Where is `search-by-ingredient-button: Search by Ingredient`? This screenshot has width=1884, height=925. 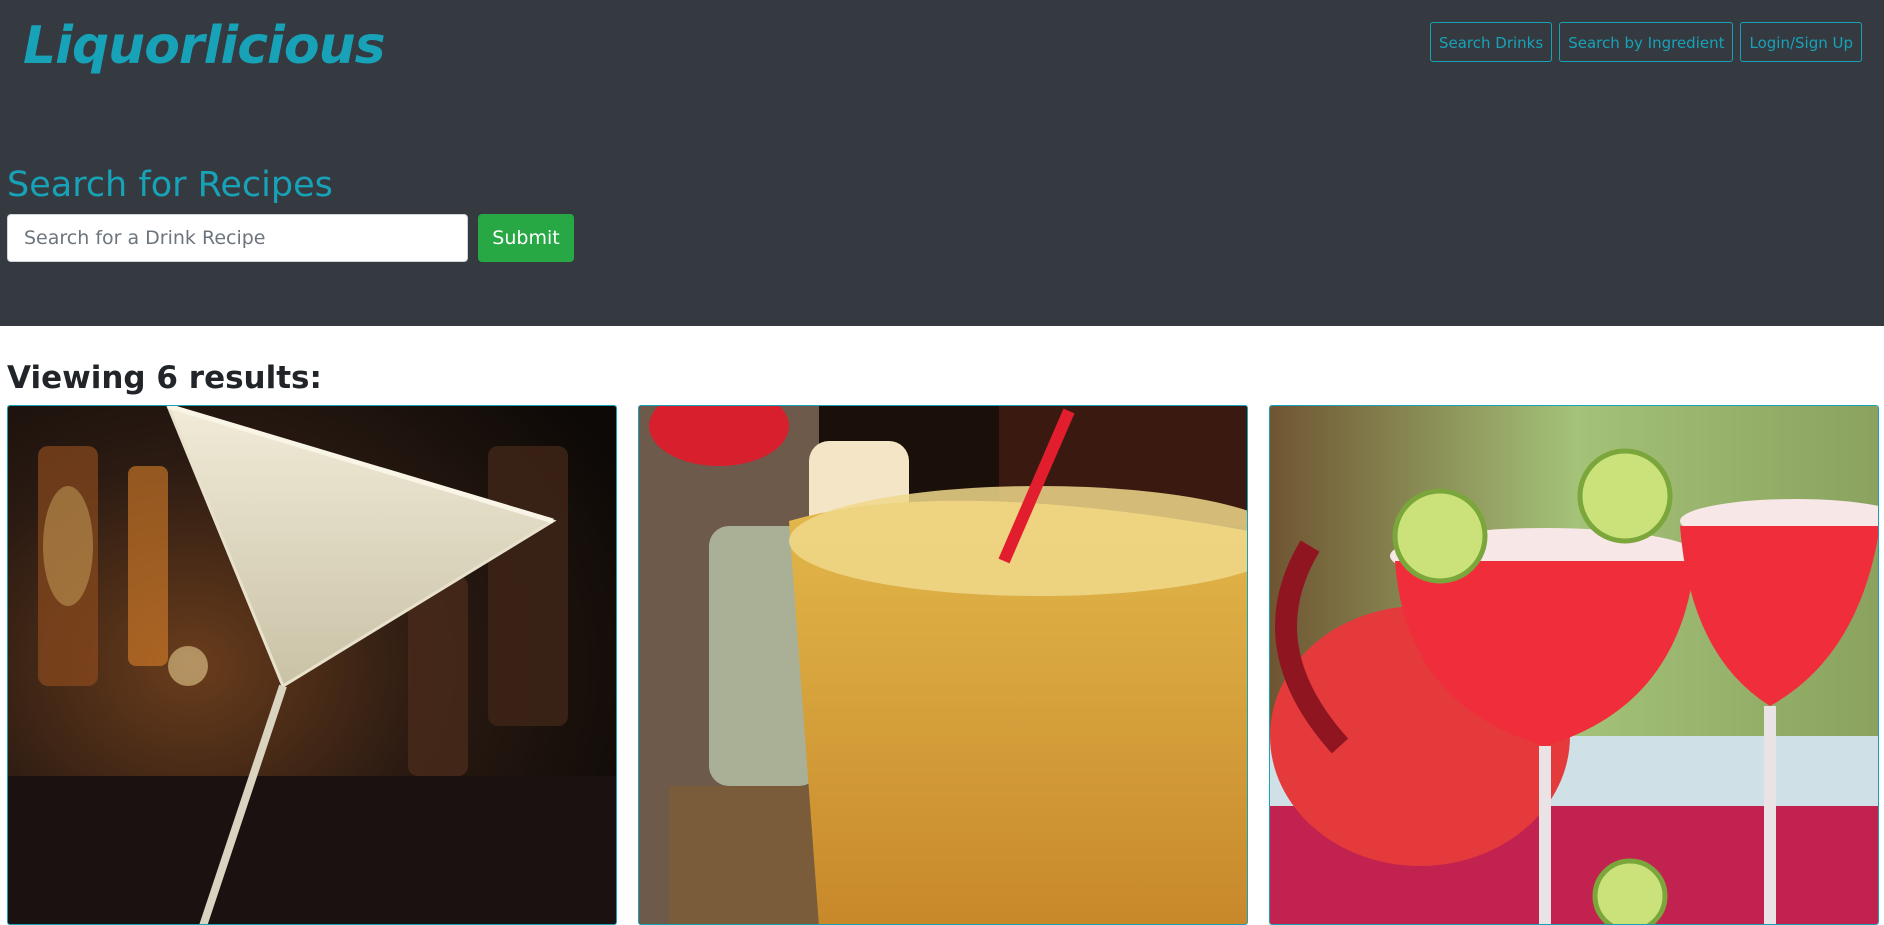 search-by-ingredient-button: Search by Ingredient is located at coordinates (1646, 42).